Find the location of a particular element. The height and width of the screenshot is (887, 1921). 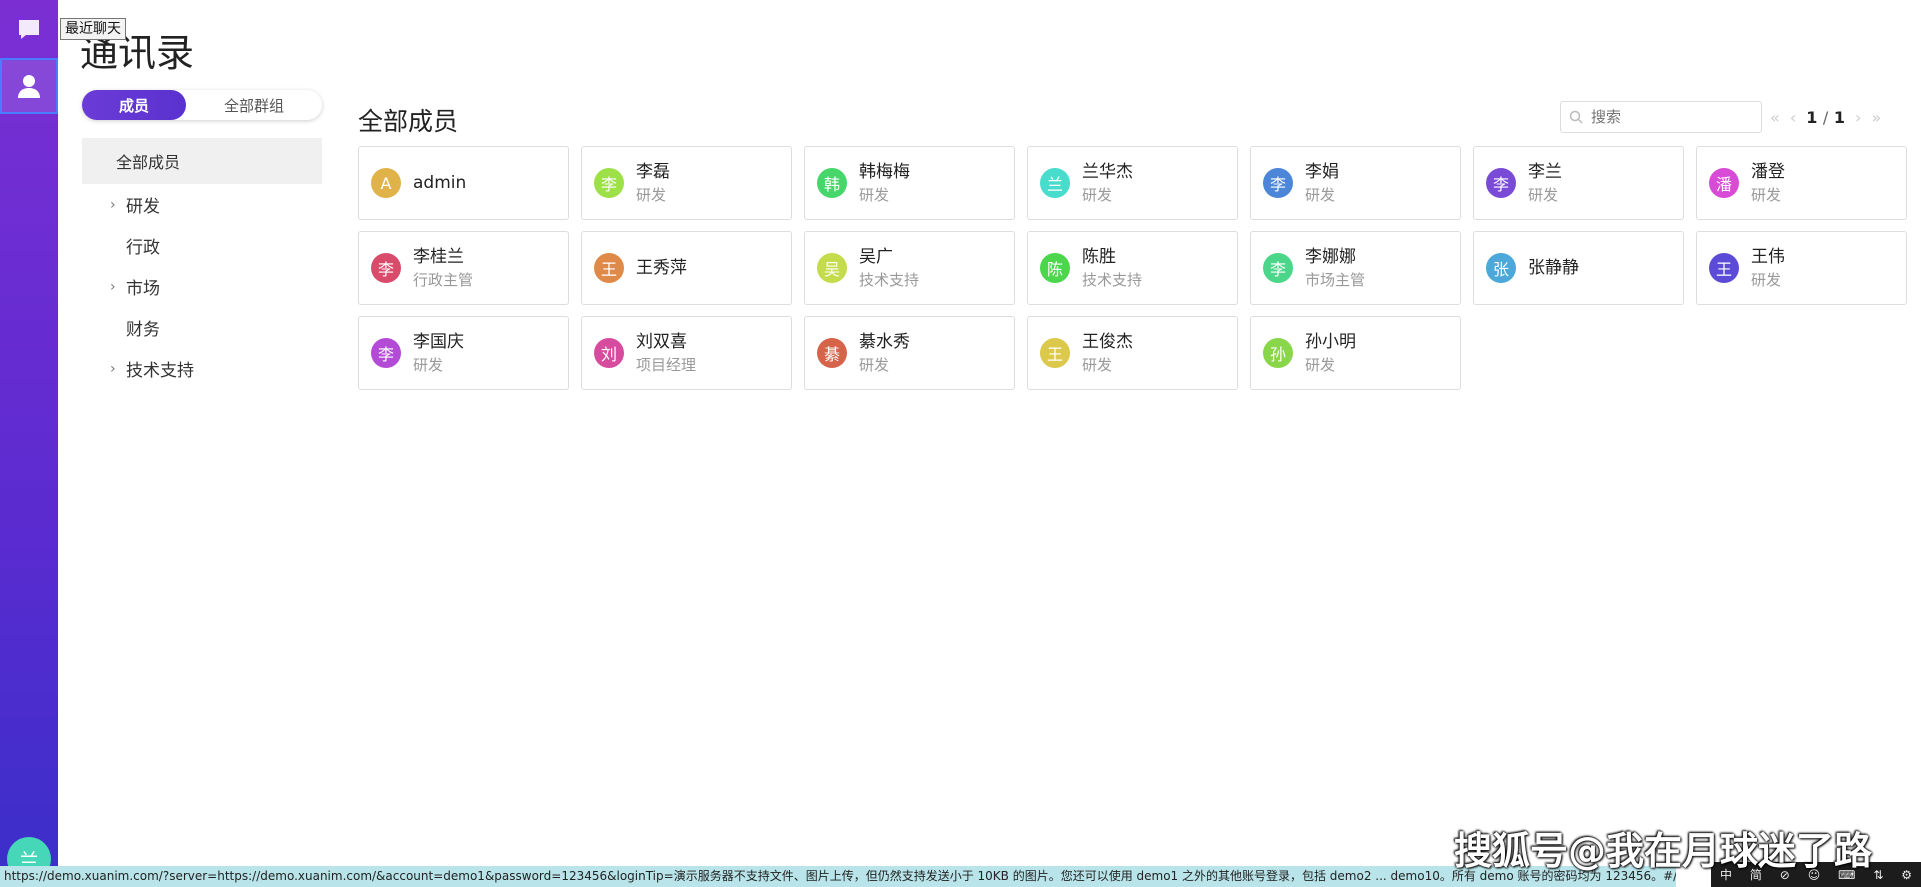

member-avatar: 兰 is located at coordinates (1055, 183).